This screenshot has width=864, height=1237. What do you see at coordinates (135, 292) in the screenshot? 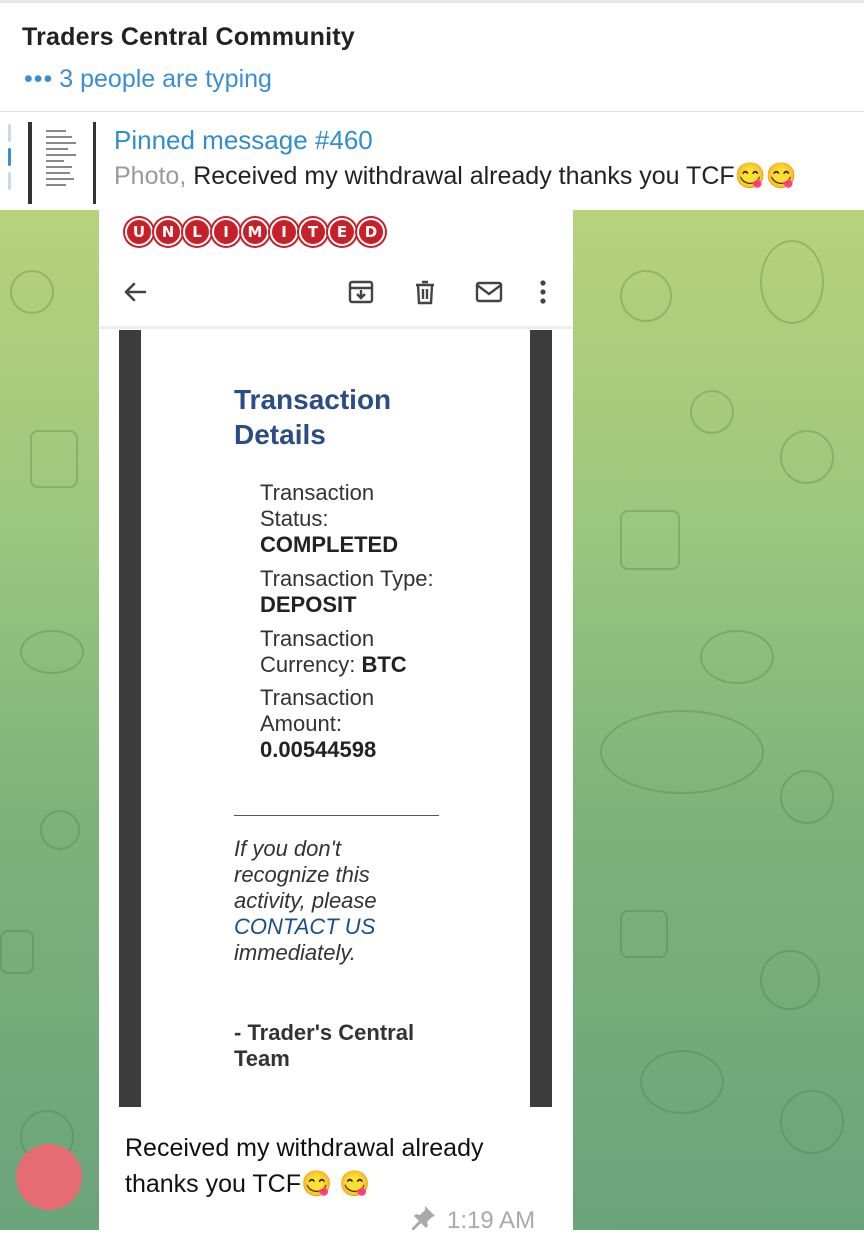
I see `back-arrow-icon` at bounding box center [135, 292].